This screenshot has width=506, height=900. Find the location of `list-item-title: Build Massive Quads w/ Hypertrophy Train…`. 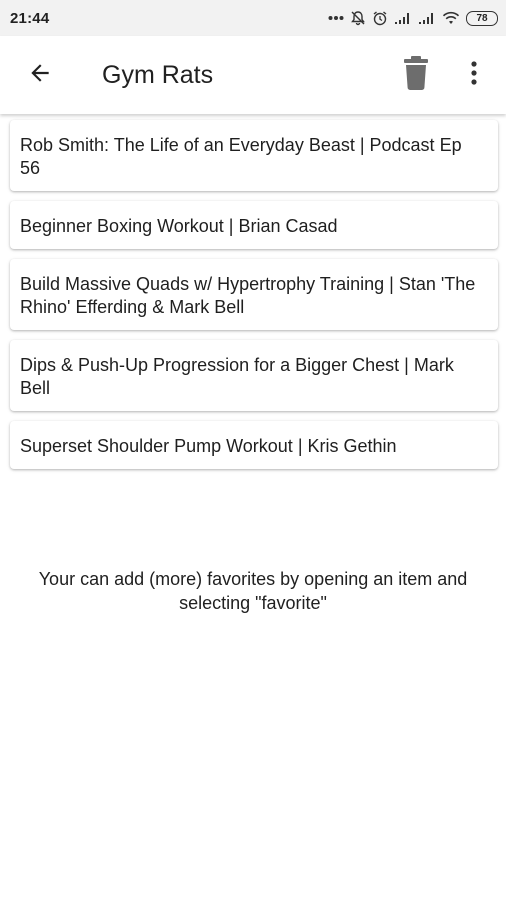

list-item-title: Build Massive Quads w/ Hypertrophy Train… is located at coordinates (248, 295).